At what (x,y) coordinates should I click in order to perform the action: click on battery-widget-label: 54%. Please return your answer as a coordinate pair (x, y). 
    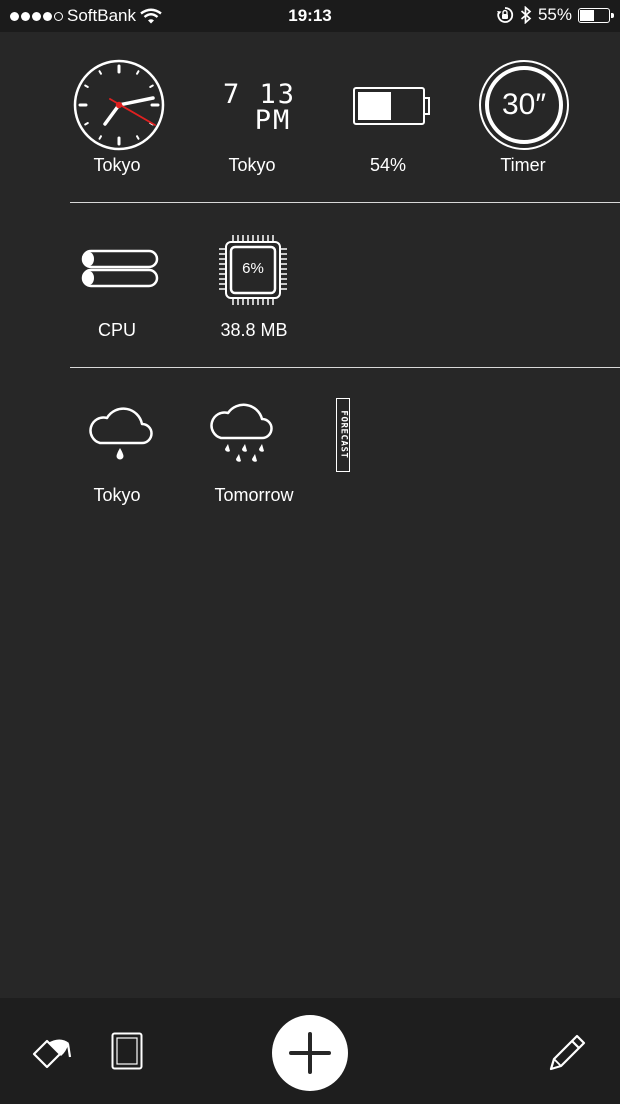
    Looking at the image, I should click on (388, 165).